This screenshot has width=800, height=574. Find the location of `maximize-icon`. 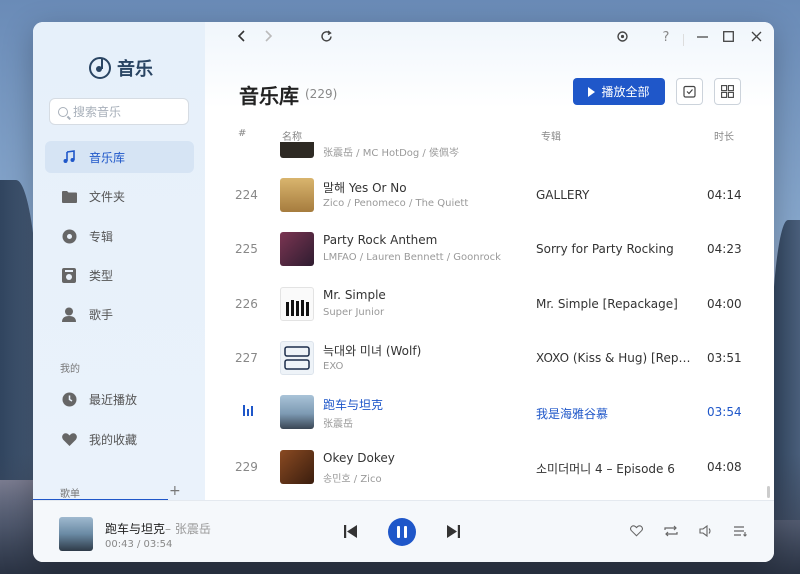

maximize-icon is located at coordinates (728, 38).